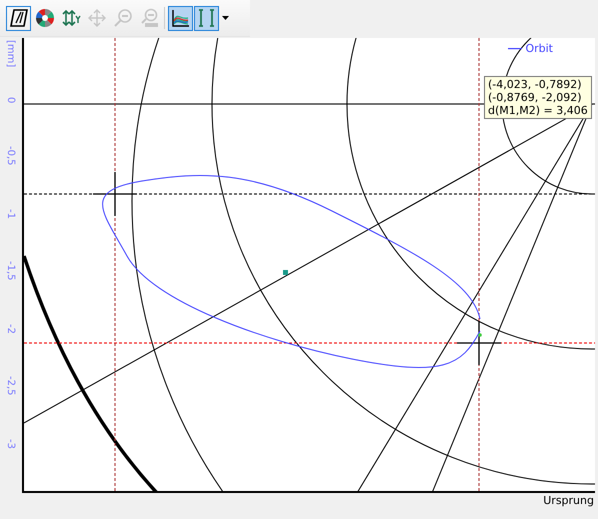 The width and height of the screenshot is (598, 519). I want to click on diagonal-arrows-icon, so click(18, 18).